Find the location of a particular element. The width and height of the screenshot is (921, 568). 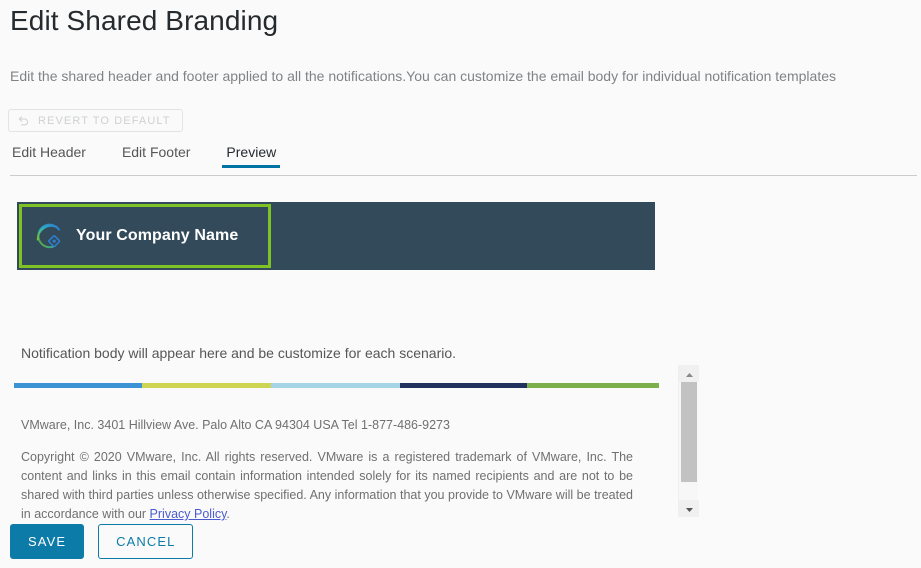

scrollbar-down-button is located at coordinates (689, 508).